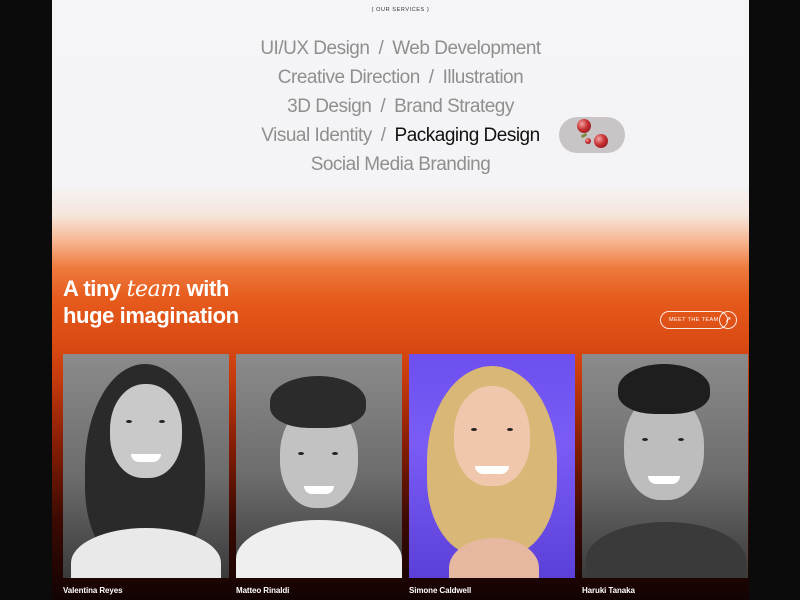  Describe the element at coordinates (483, 77) in the screenshot. I see `service-illustration: Illustration` at that location.